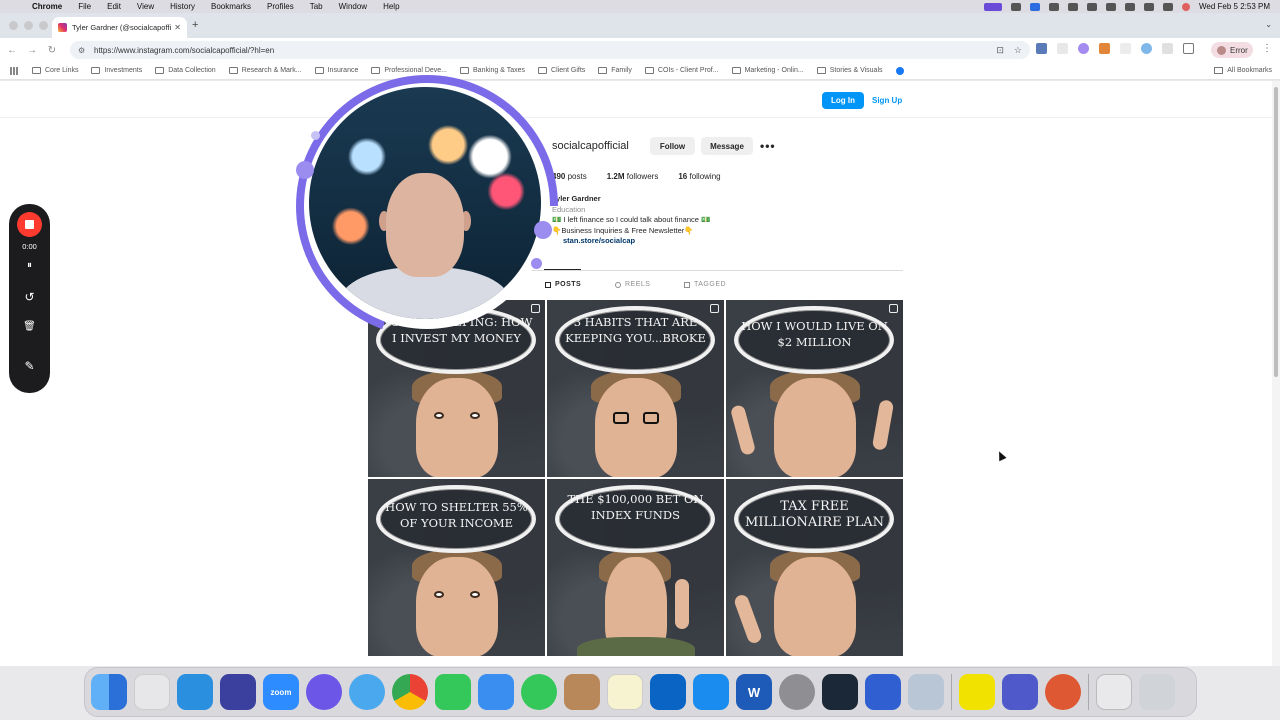  Describe the element at coordinates (453, 692) in the screenshot. I see `facetime-icon` at that location.